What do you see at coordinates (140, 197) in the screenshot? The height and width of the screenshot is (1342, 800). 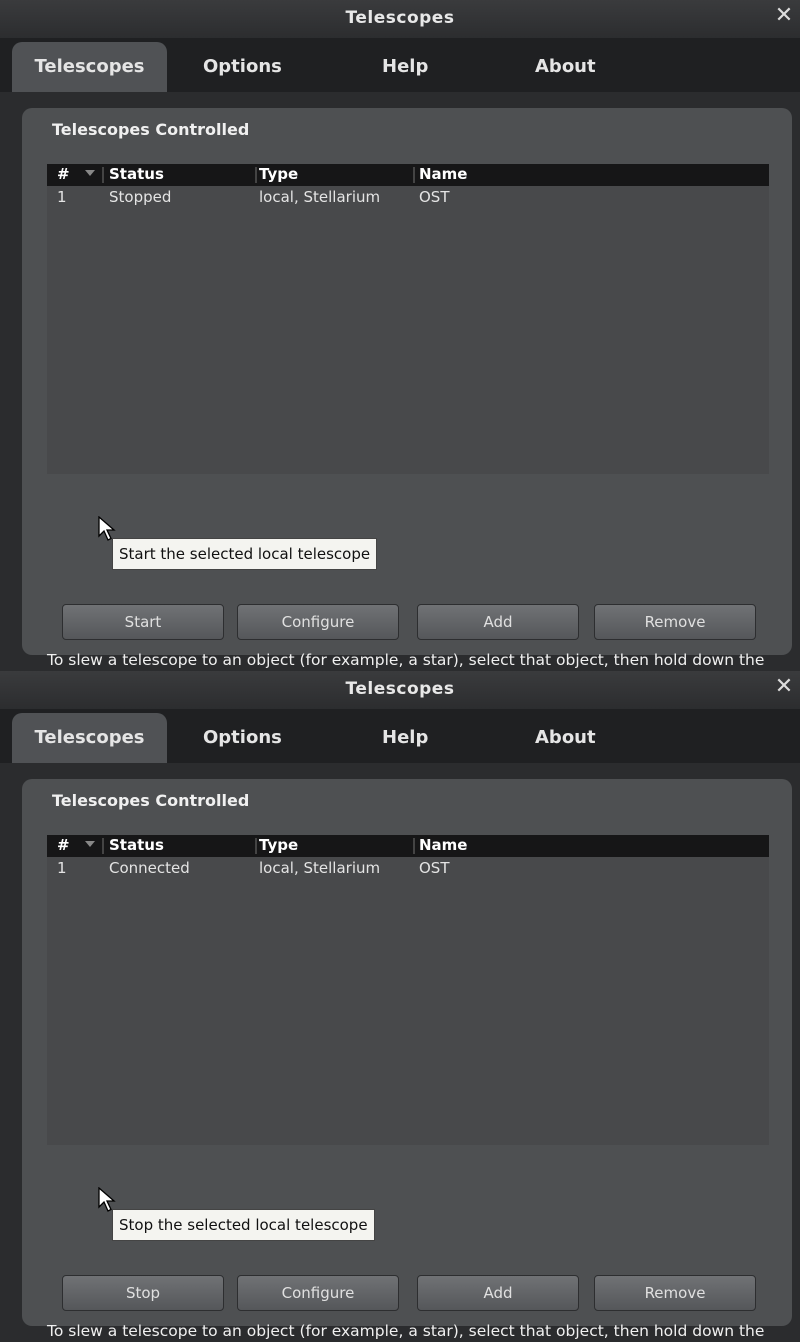 I see `cell-status: Stopped` at bounding box center [140, 197].